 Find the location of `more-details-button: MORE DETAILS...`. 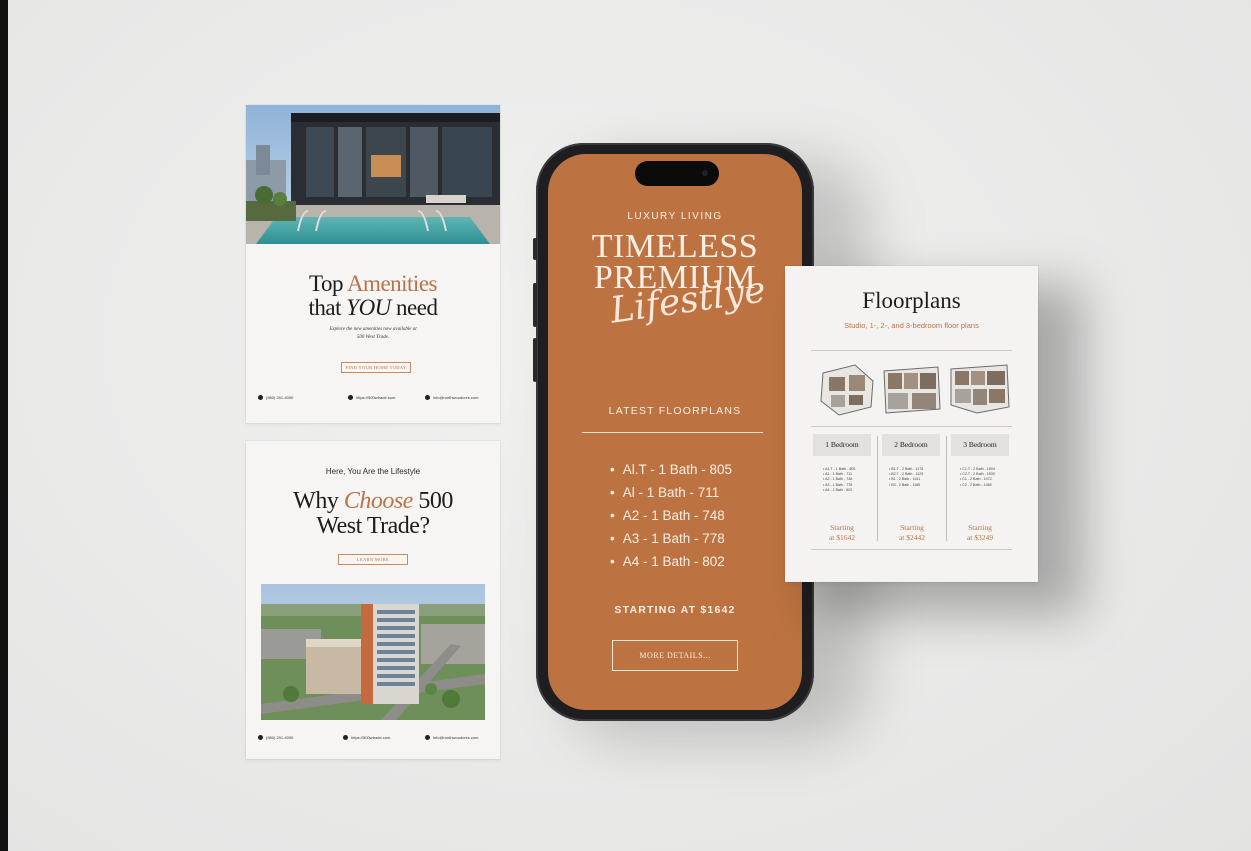

more-details-button: MORE DETAILS... is located at coordinates (675, 655).